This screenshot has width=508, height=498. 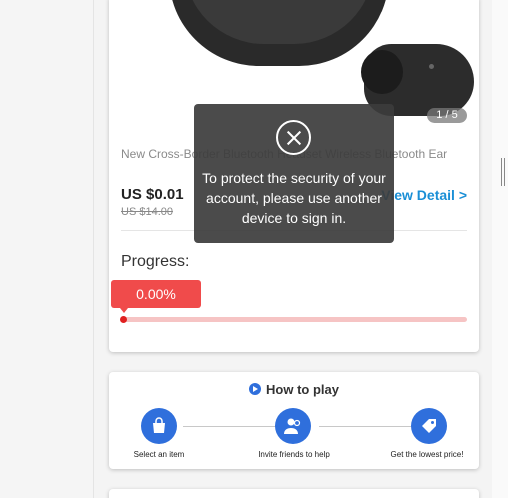 I want to click on progress-label: Progress:, so click(x=155, y=261).